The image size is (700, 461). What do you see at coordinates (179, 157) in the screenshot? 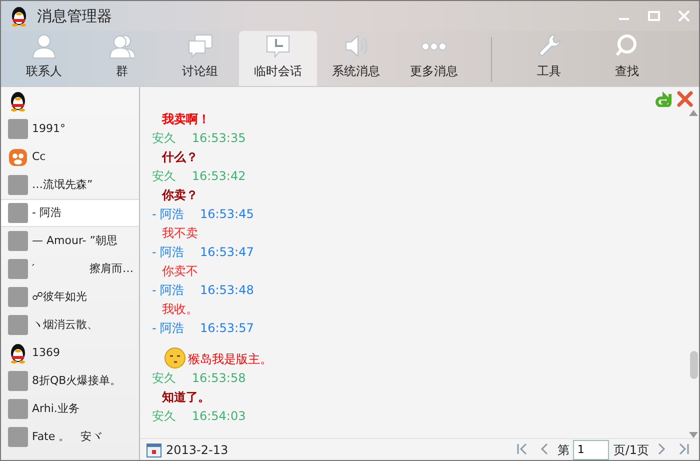
I see `message-text: 什么？` at bounding box center [179, 157].